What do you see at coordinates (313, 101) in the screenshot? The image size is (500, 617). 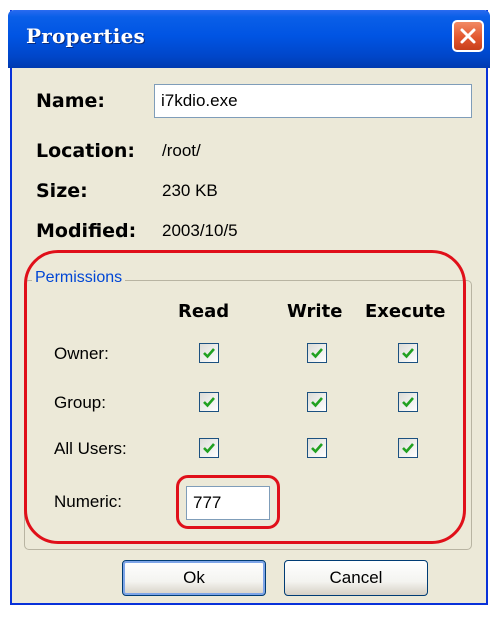 I see `name-input: i7kdio.exe` at bounding box center [313, 101].